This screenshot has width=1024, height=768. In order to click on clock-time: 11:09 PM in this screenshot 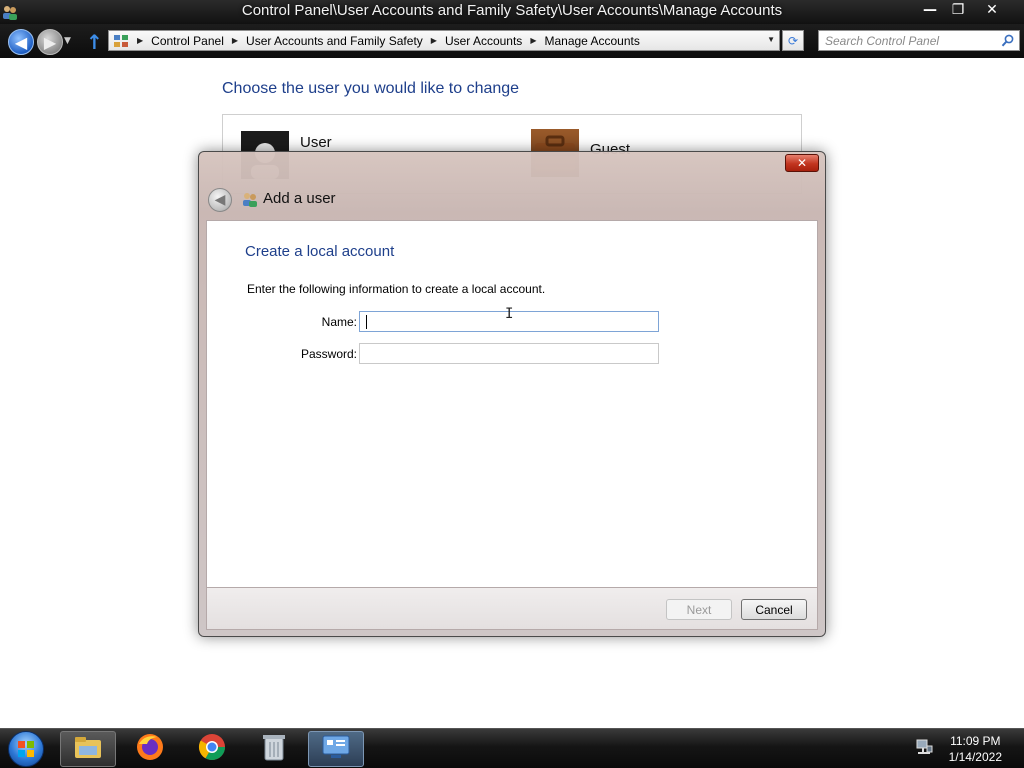, I will do `click(975, 741)`.